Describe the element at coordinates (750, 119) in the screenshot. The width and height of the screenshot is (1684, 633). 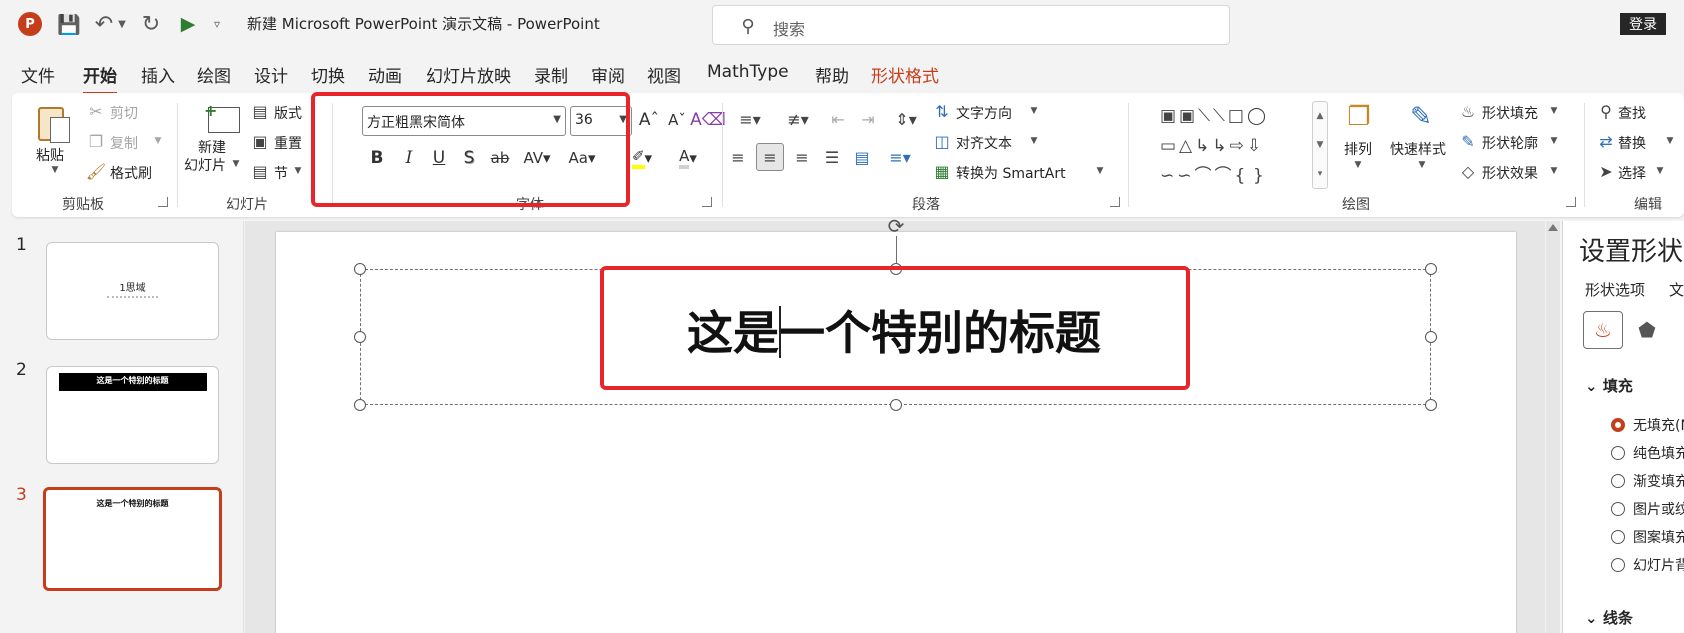
I see `bullets-icon: ≡▾` at that location.